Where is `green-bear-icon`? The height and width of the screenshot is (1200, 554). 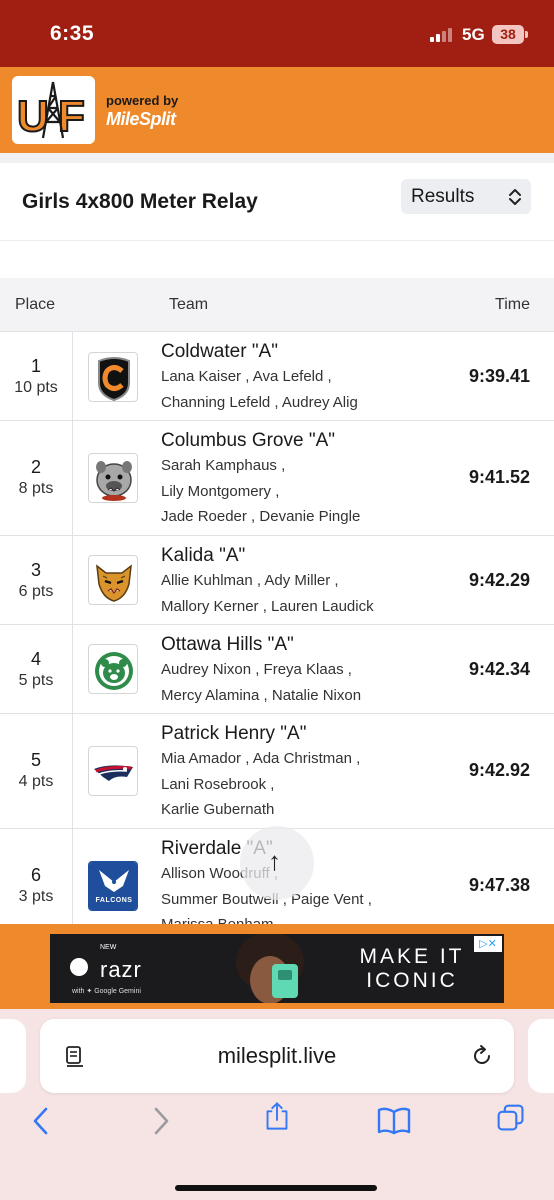
green-bear-icon is located at coordinates (114, 671).